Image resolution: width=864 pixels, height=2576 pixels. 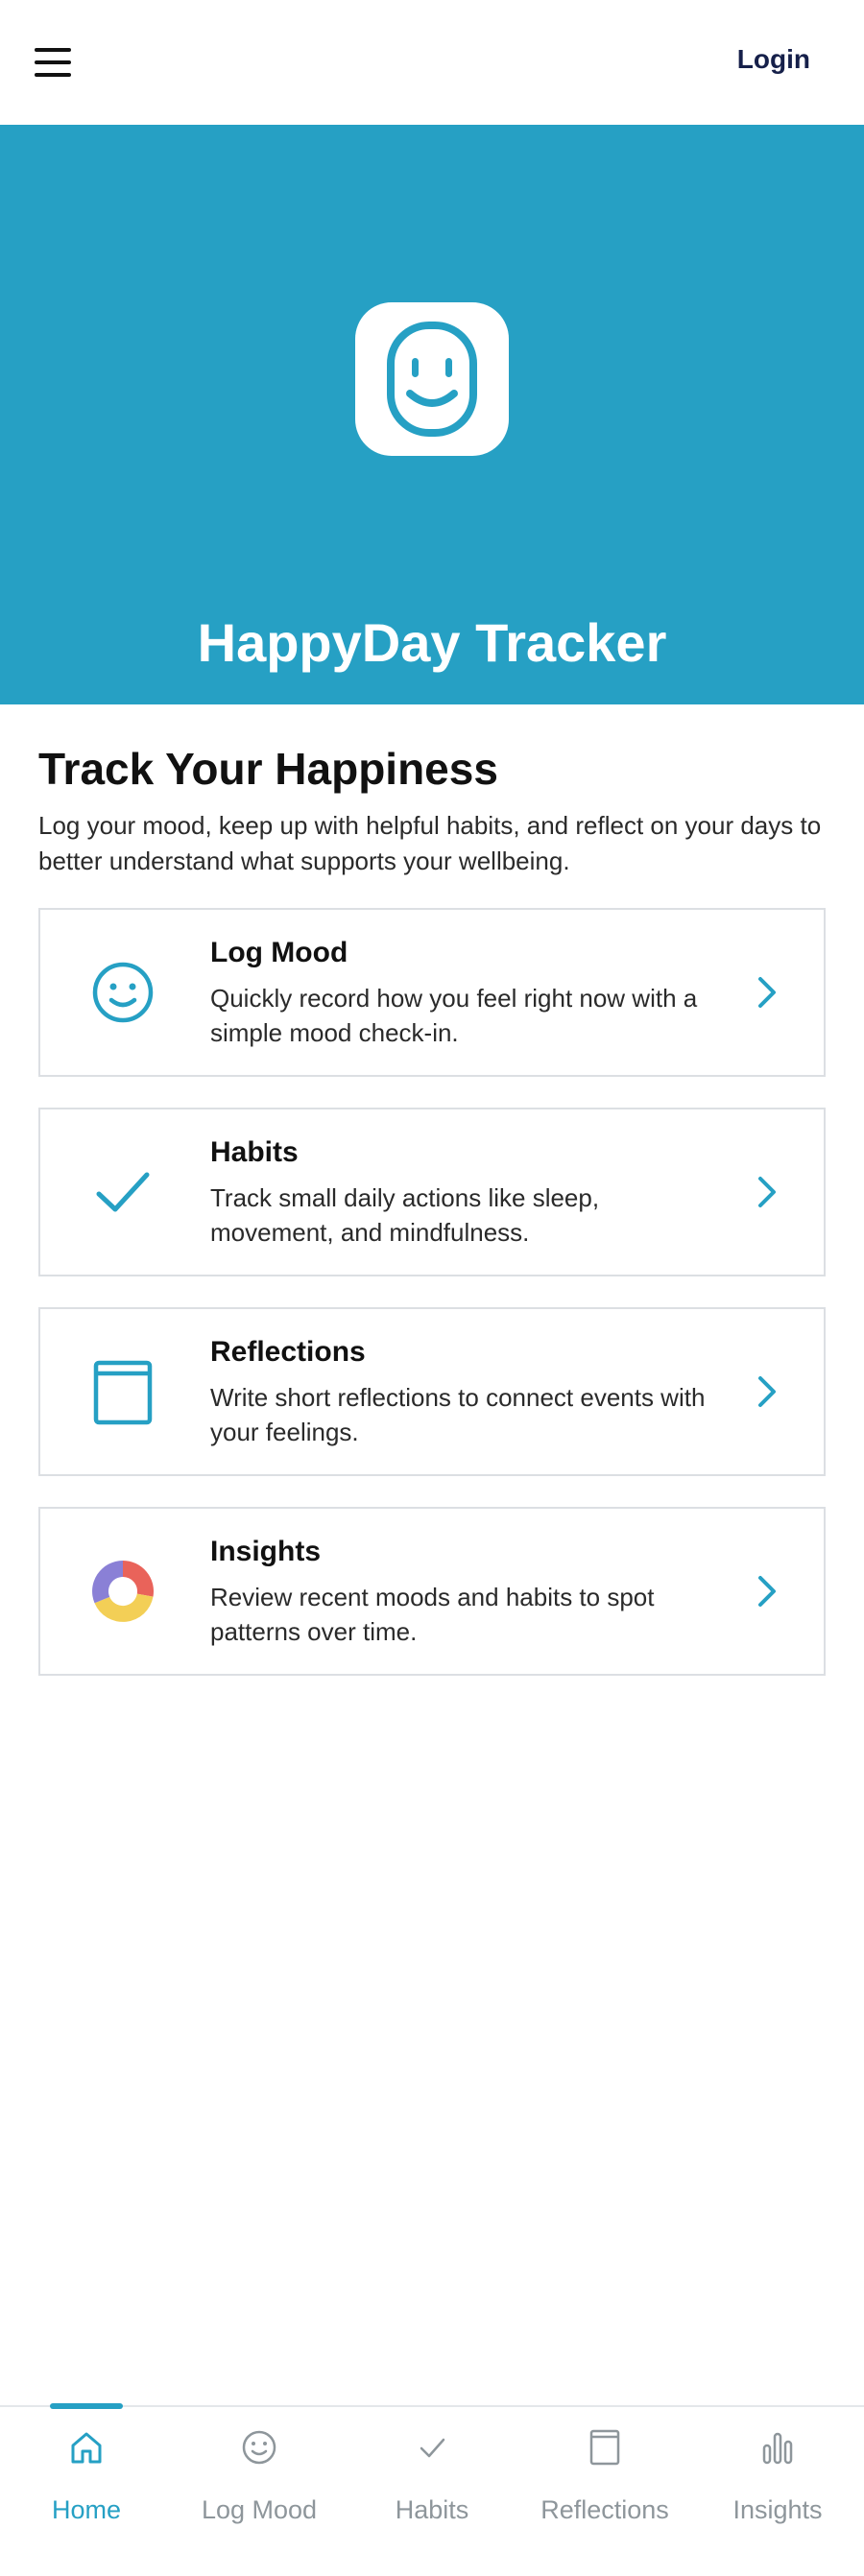 I want to click on nav-label: Log Mood, so click(x=259, y=2509).